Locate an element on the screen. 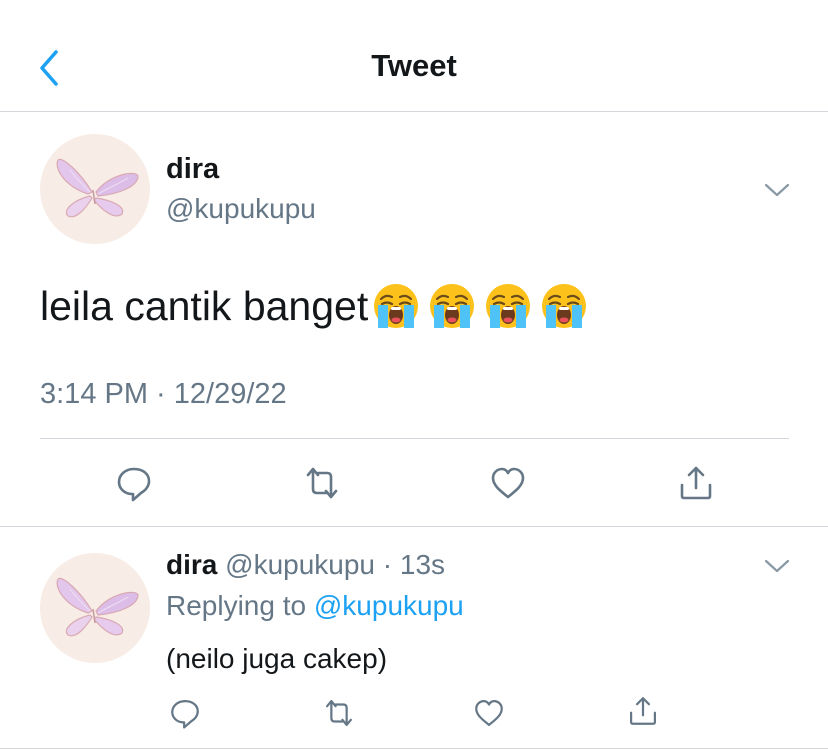 The image size is (828, 751). reply-share-button is located at coordinates (643, 711).